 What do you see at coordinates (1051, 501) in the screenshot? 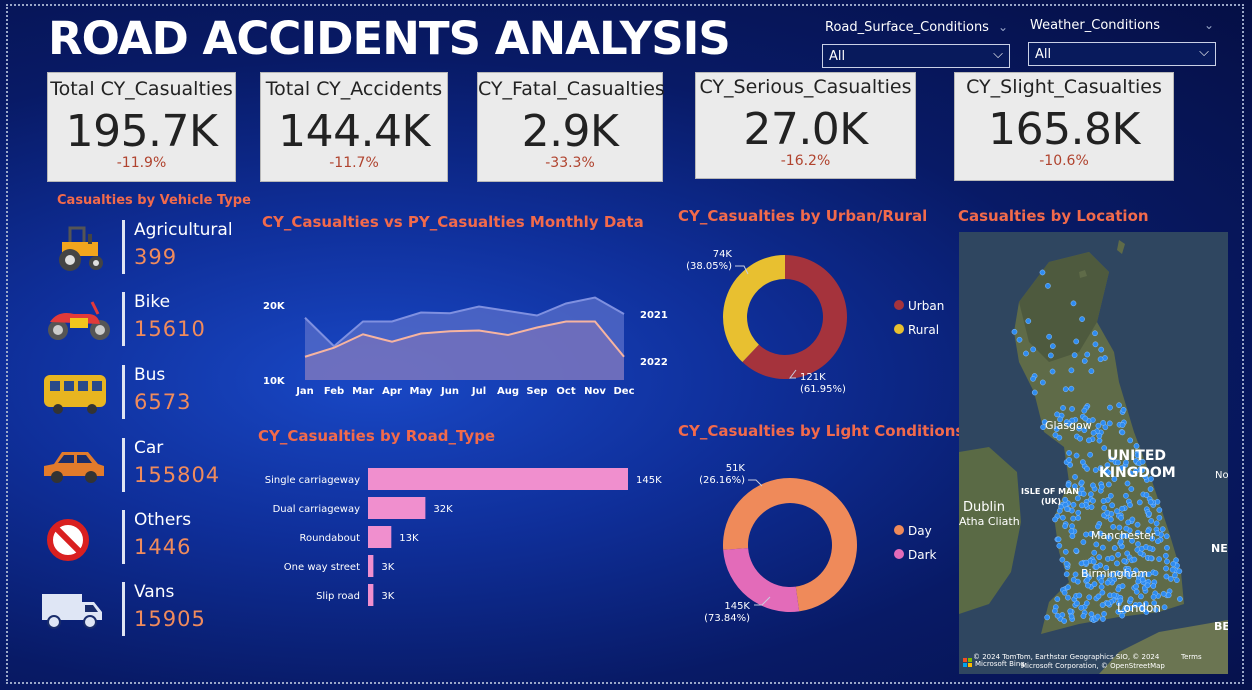
I see `map-label-uk: (UK)` at bounding box center [1051, 501].